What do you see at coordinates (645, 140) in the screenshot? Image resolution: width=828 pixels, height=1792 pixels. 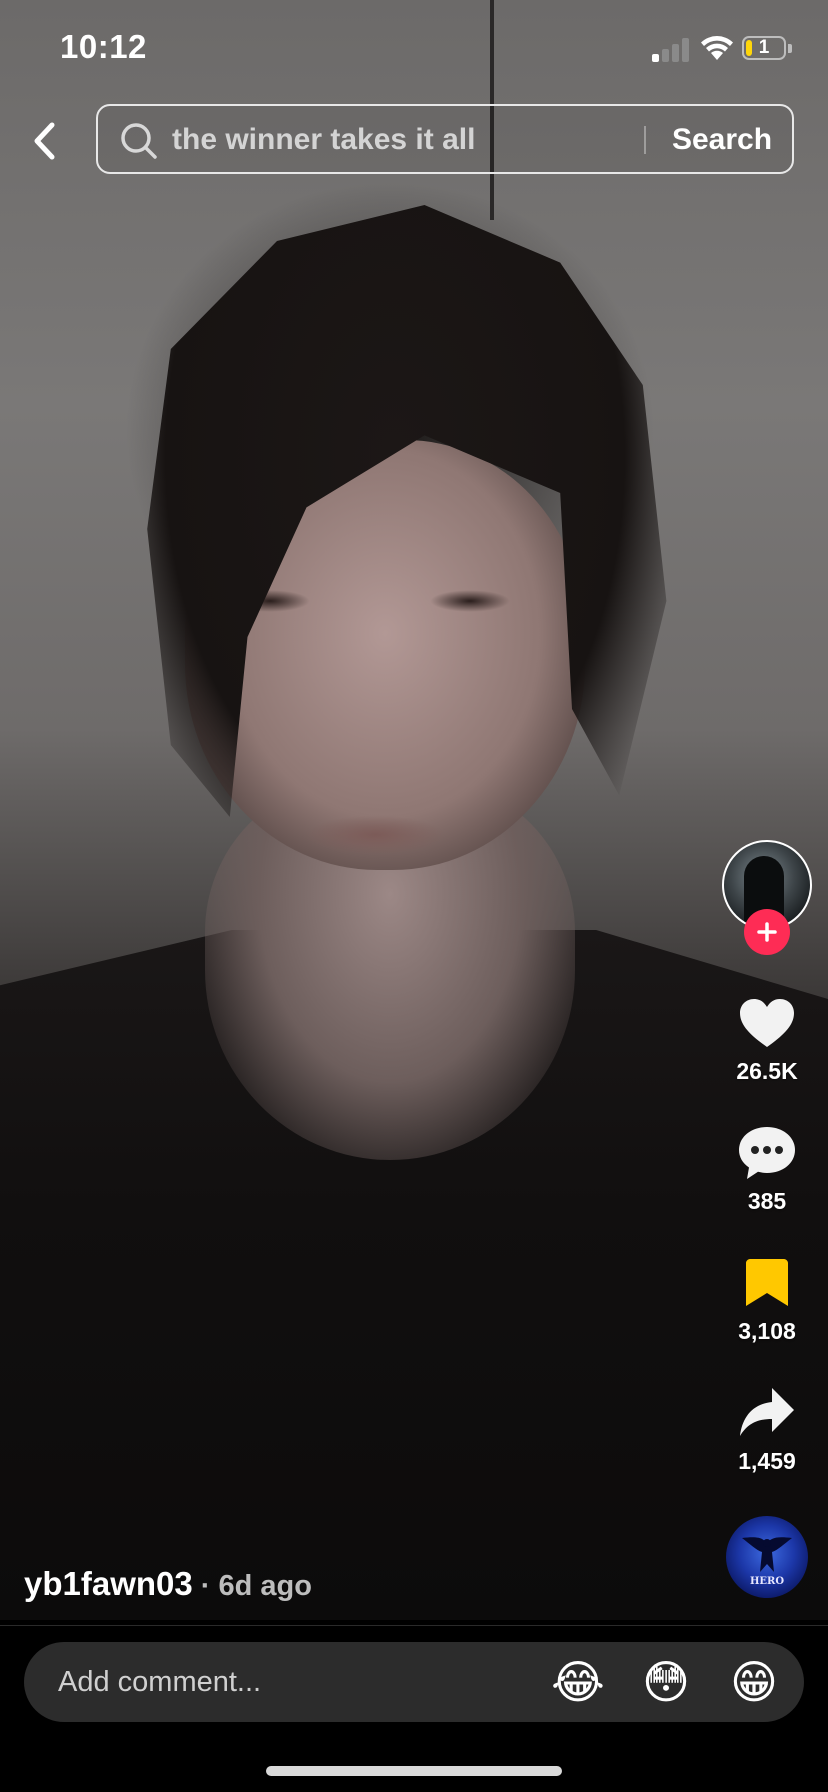 I see `search-divider` at bounding box center [645, 140].